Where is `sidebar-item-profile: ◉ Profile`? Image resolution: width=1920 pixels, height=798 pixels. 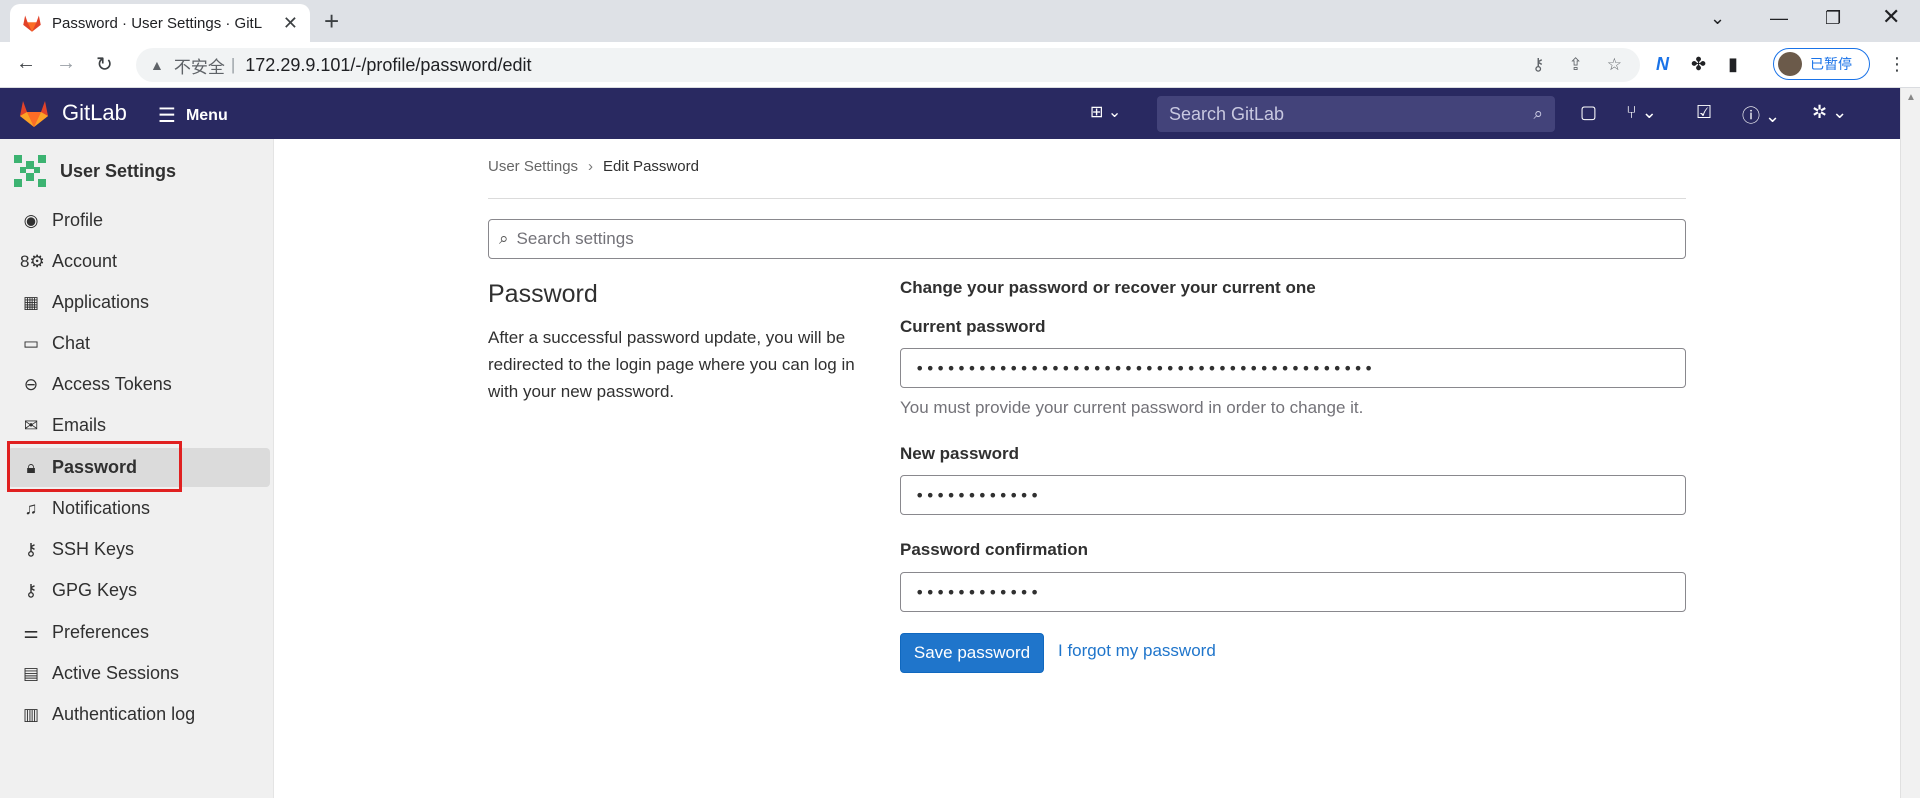 sidebar-item-profile: ◉ Profile is located at coordinates (139, 220).